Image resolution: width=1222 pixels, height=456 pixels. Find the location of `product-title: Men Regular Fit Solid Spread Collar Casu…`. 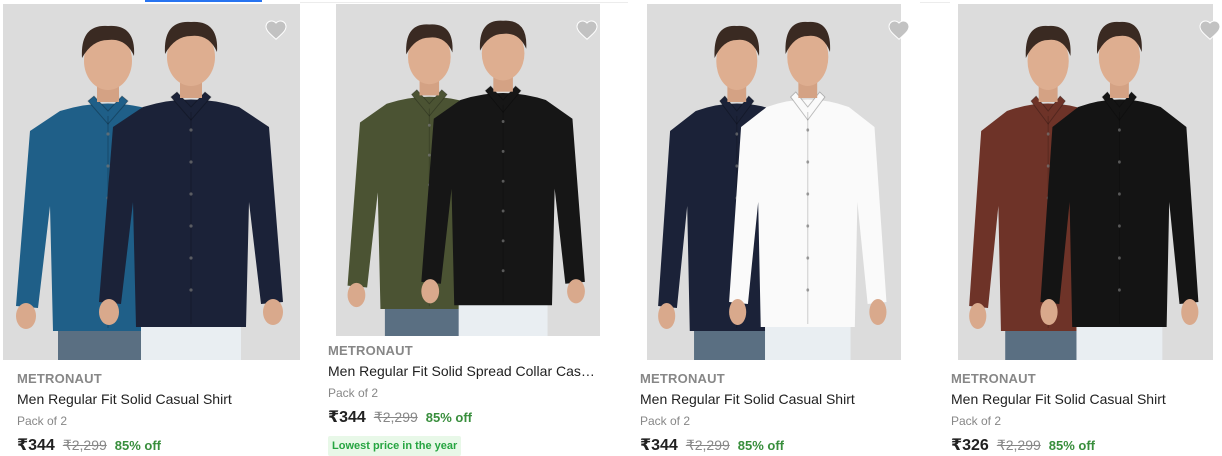

product-title: Men Regular Fit Solid Spread Collar Casu… is located at coordinates (463, 371).